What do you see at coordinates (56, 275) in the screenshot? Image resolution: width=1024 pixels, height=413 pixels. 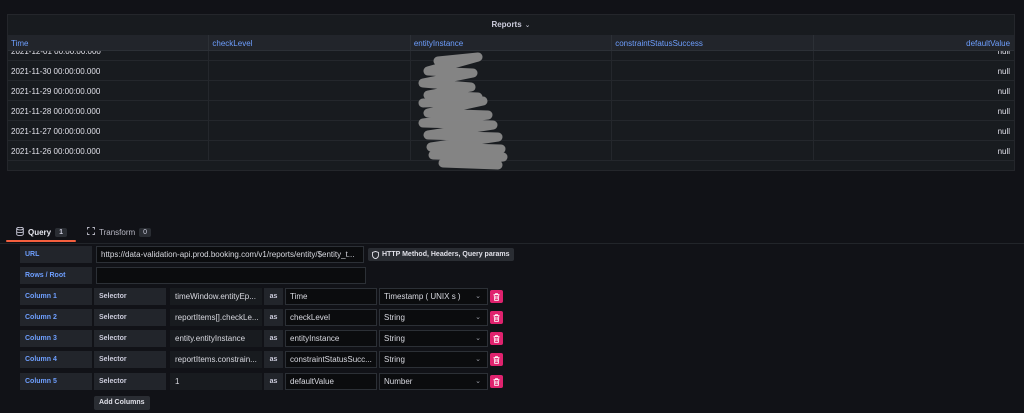 I see `rows-root-label: Rows / Root` at bounding box center [56, 275].